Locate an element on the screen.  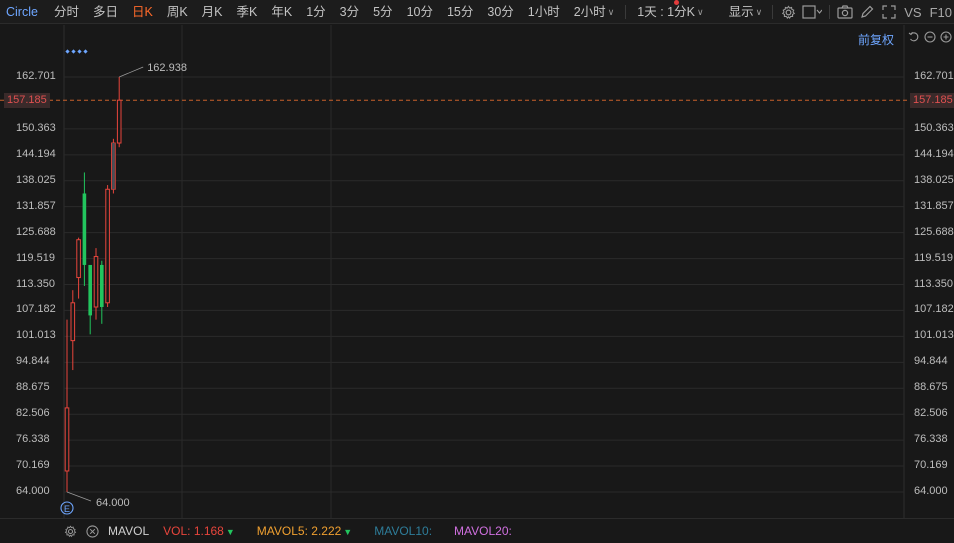
period-tab-label: 月K is located at coordinates (212, 11).